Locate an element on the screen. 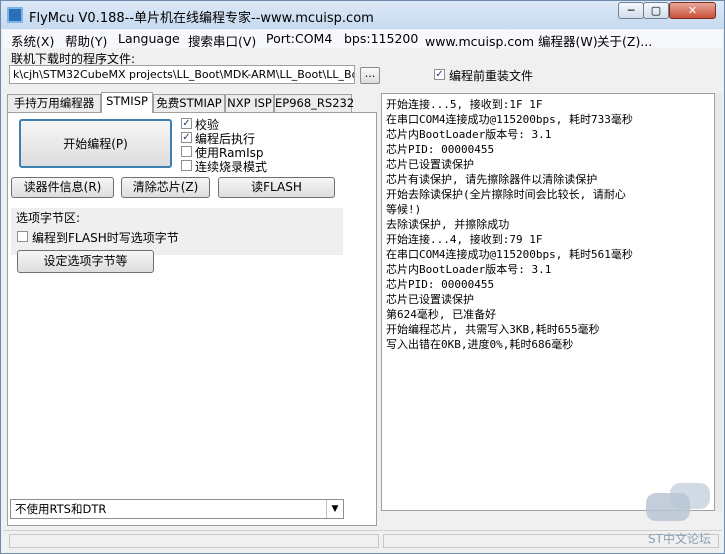  log-line: 在串口COM4连接成功@115200bps, 耗时733毫秒 is located at coordinates (509, 119).